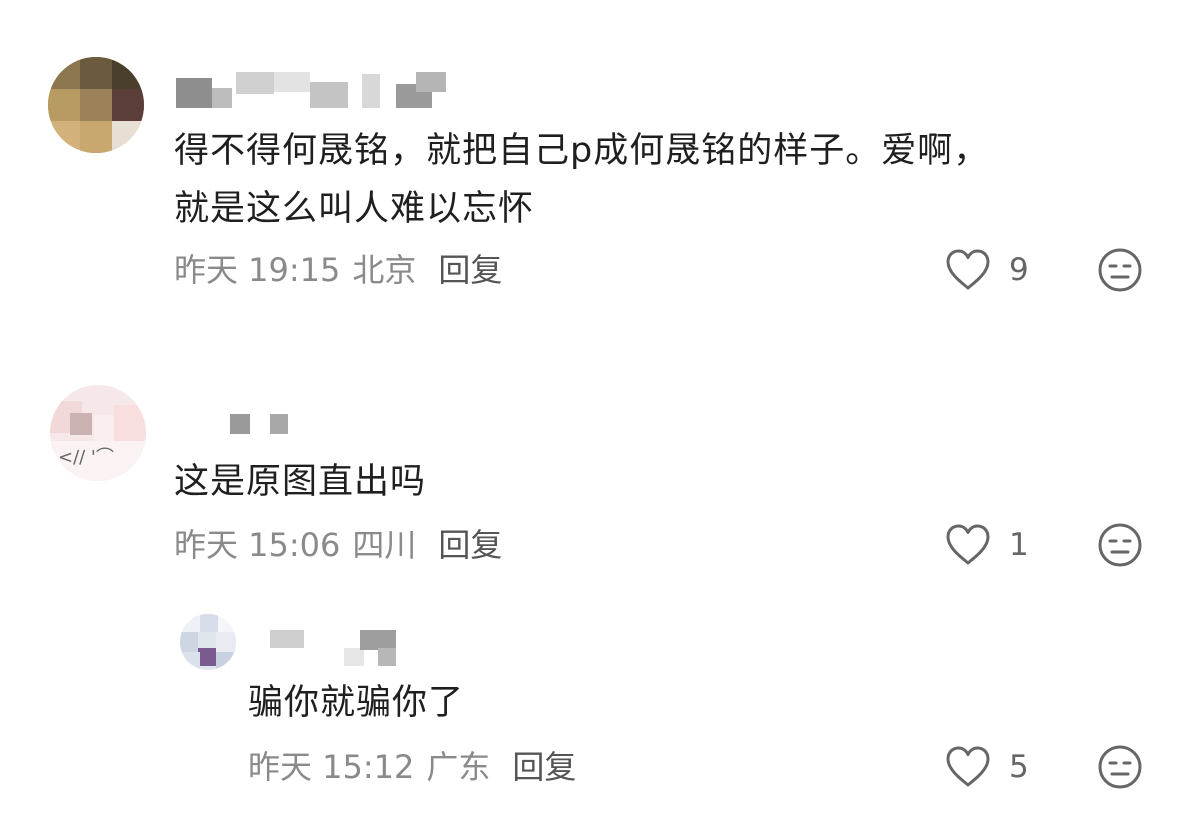  Describe the element at coordinates (257, 545) in the screenshot. I see `comment-time: 昨天 15:06` at that location.